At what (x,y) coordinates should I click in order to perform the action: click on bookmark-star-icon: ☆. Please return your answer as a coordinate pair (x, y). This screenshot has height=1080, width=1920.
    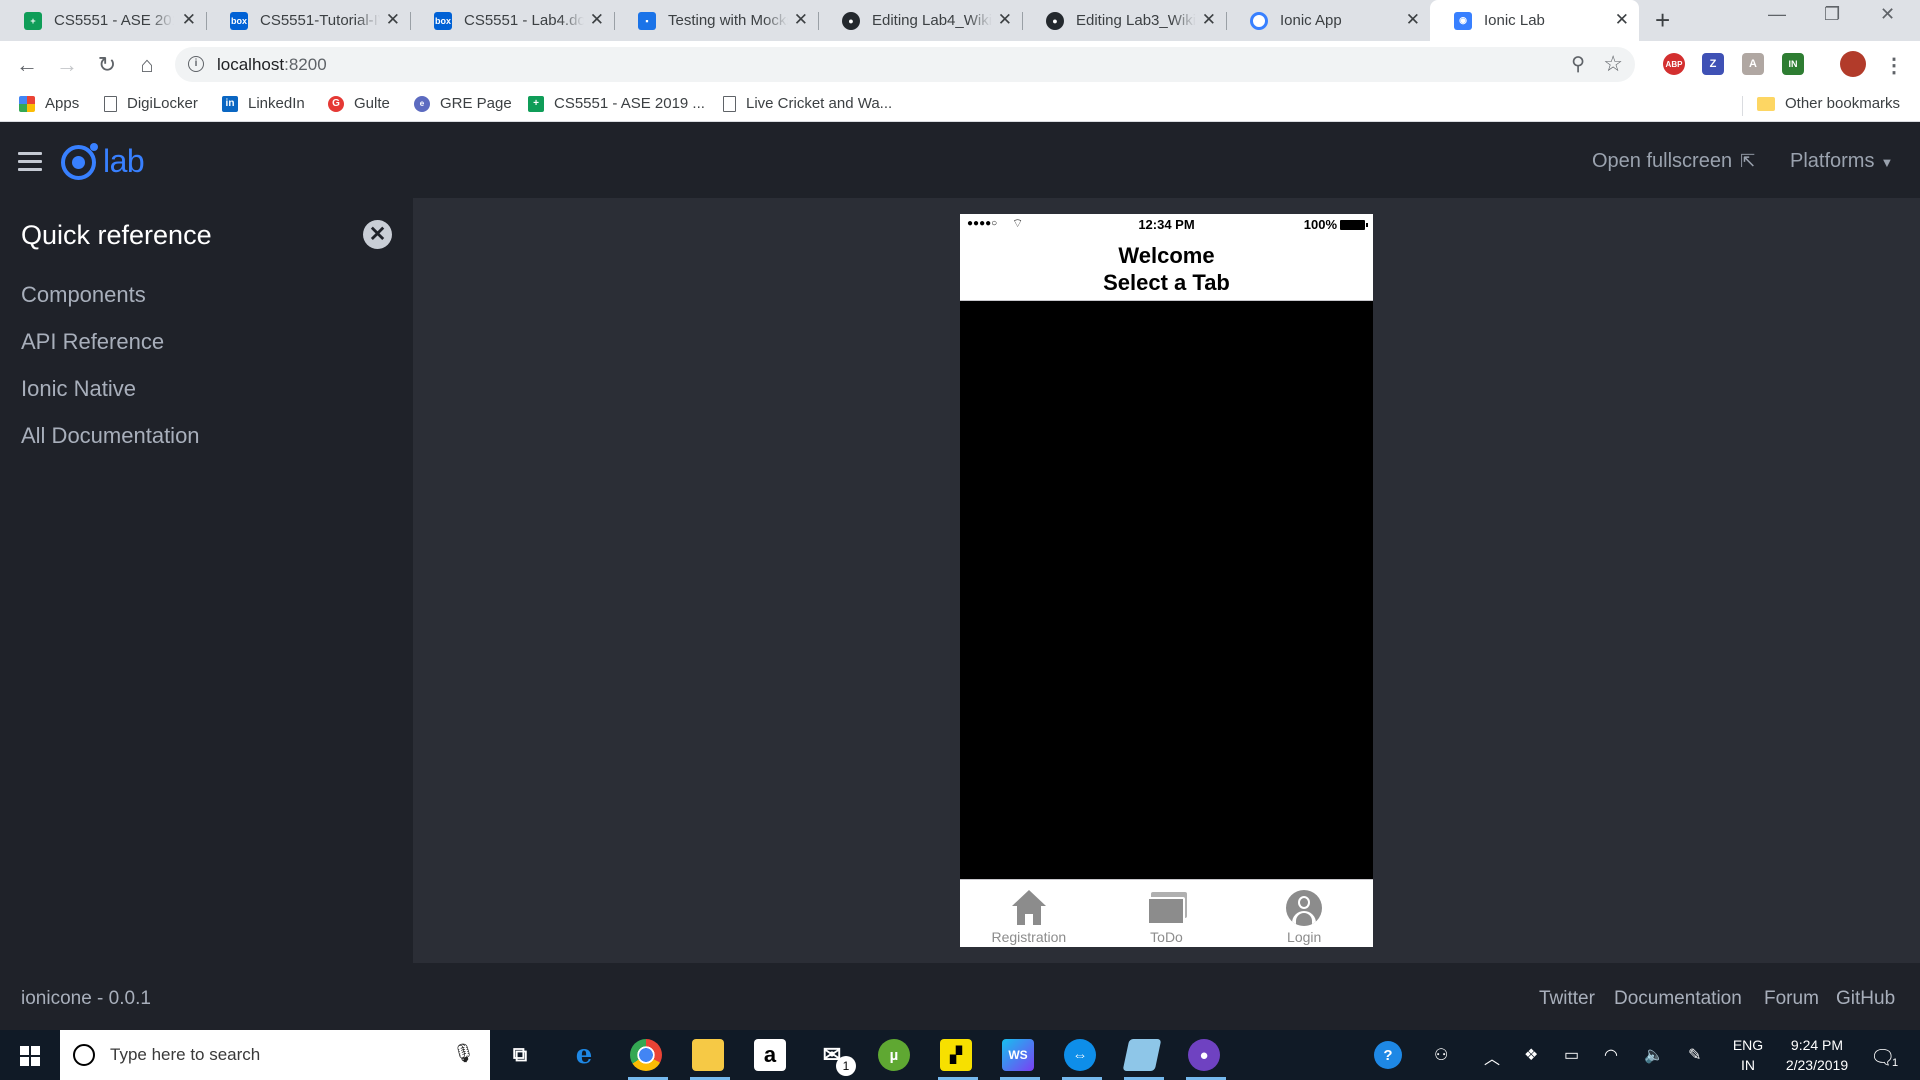
    Looking at the image, I should click on (1613, 64).